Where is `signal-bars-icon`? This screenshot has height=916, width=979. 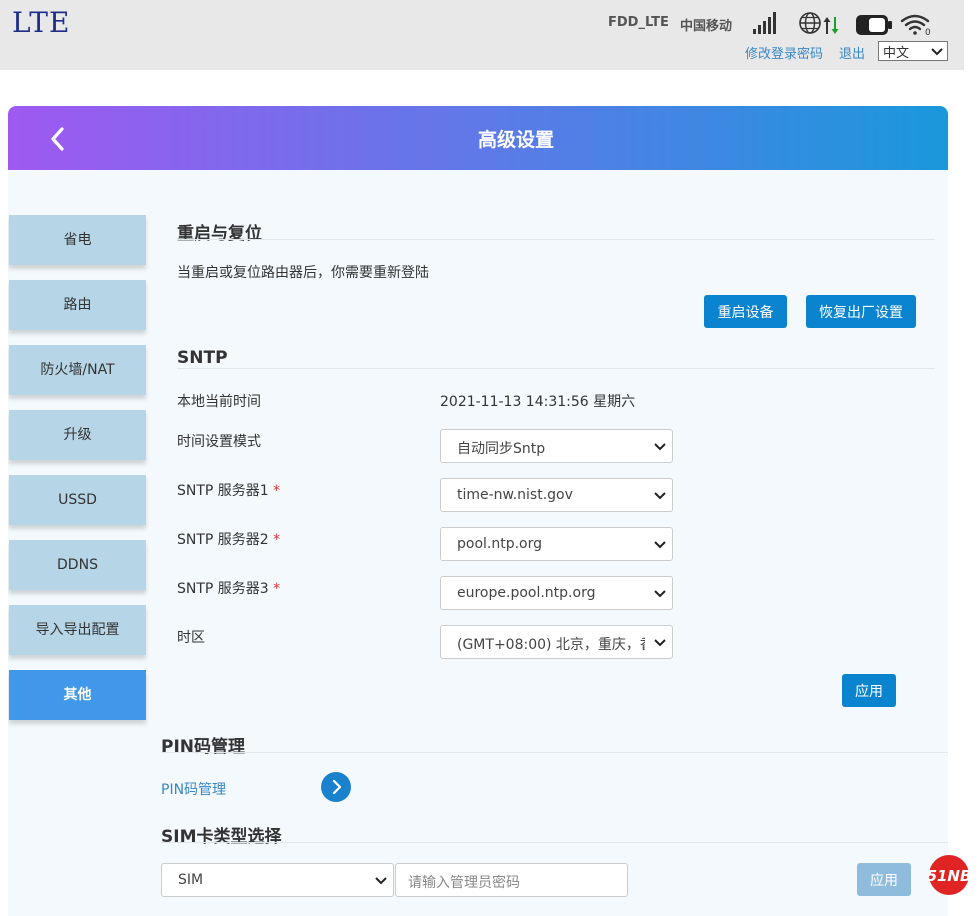 signal-bars-icon is located at coordinates (764, 23).